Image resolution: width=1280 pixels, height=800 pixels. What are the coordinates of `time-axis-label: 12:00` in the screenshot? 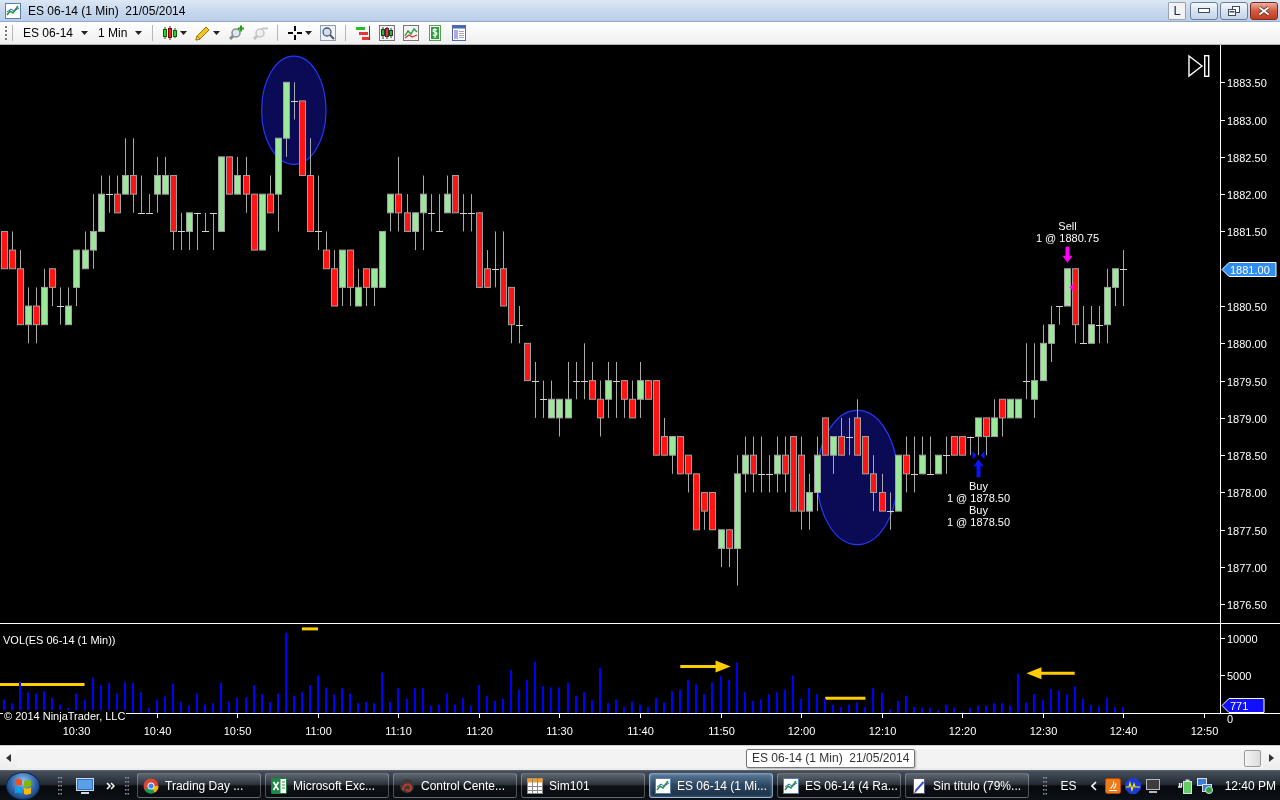 It's located at (801, 731).